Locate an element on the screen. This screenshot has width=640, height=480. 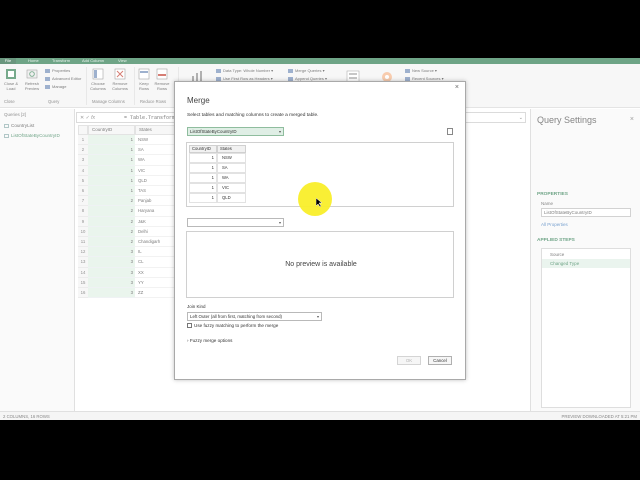
join-kind-label: Join Kind is located at coordinates (196, 306).